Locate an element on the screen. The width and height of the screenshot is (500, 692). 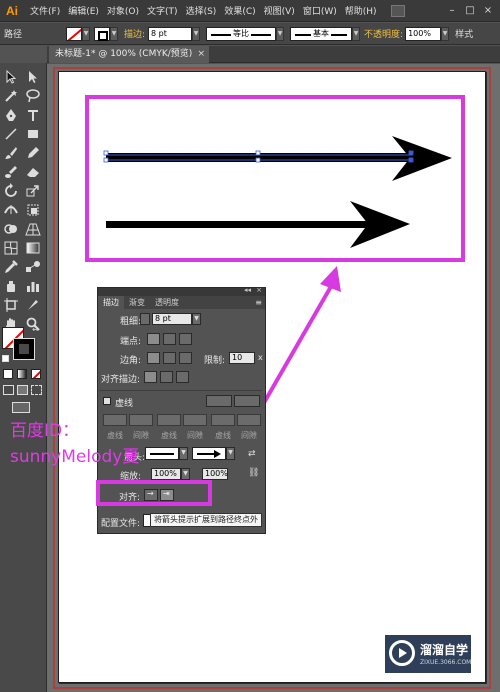
close-button: × is located at coordinates (488, 11).